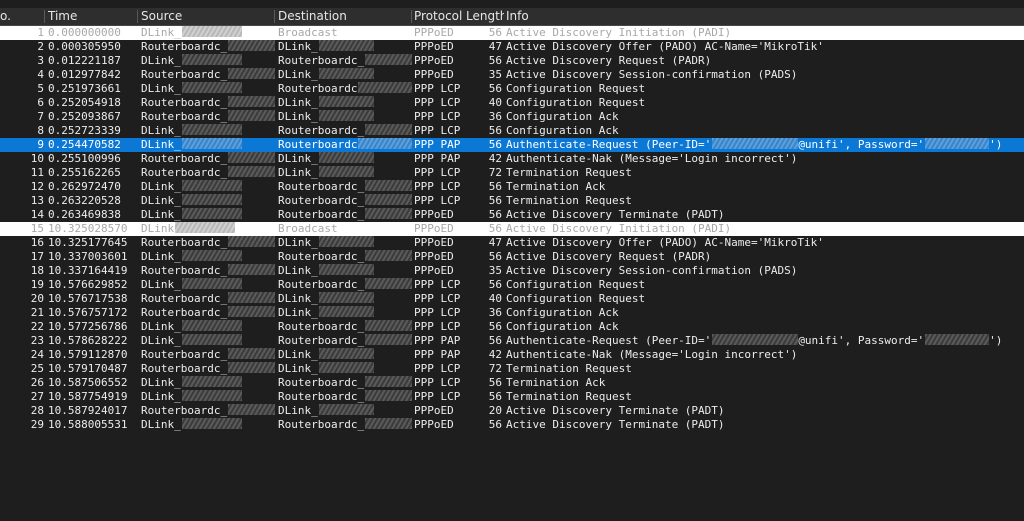 Image resolution: width=1024 pixels, height=521 pixels. What do you see at coordinates (495, 102) in the screenshot?
I see `packet-length-text: 40` at bounding box center [495, 102].